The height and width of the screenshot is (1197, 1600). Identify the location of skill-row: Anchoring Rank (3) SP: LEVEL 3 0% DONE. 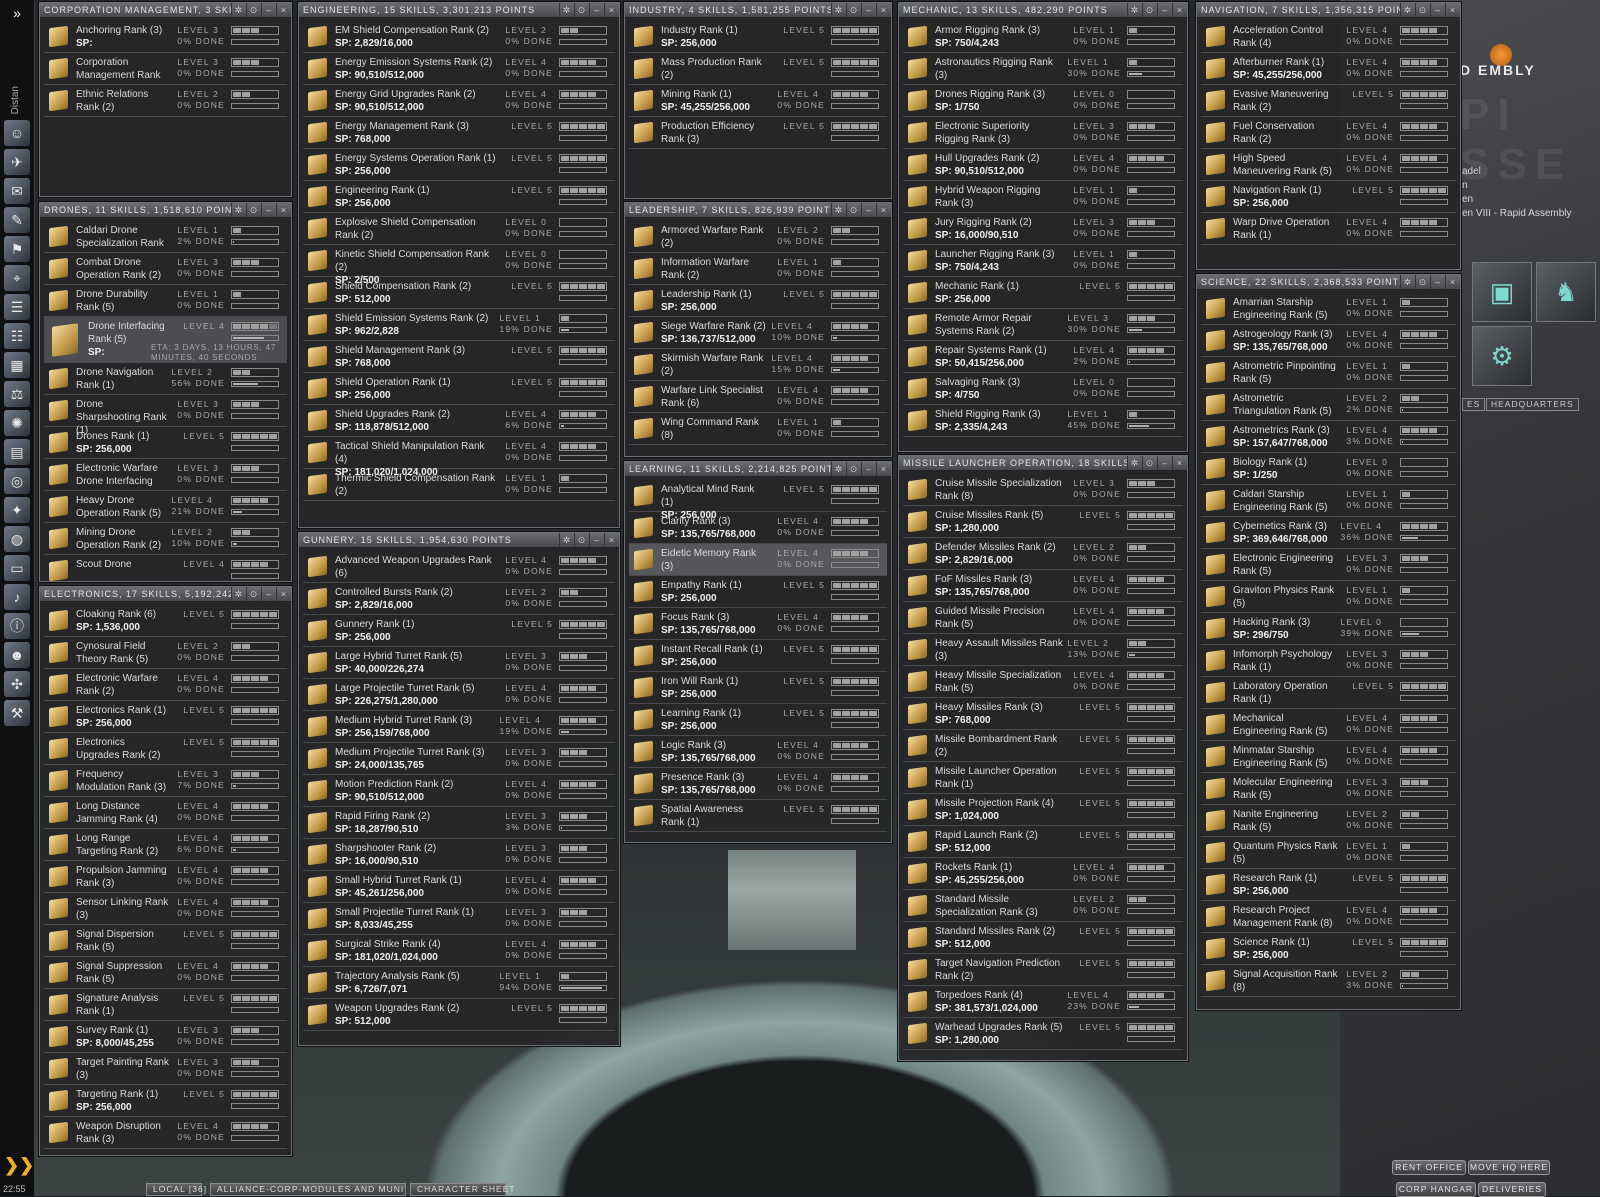
(165, 37).